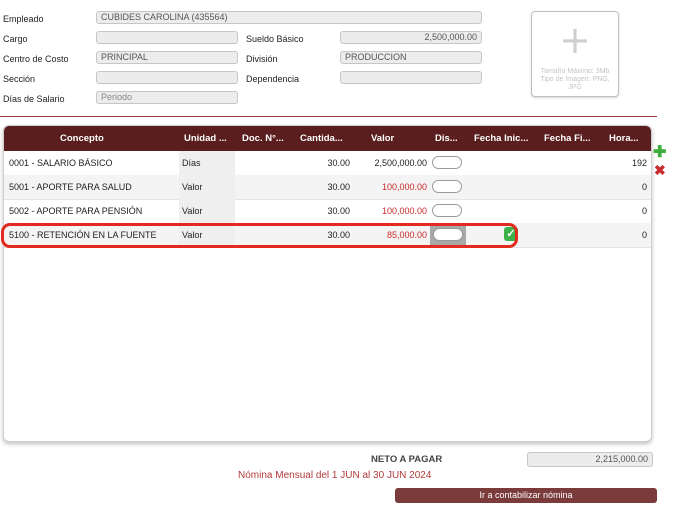  I want to click on cell-concepto: 5002 - APORTE PARA PENSIÓN, so click(76, 211).